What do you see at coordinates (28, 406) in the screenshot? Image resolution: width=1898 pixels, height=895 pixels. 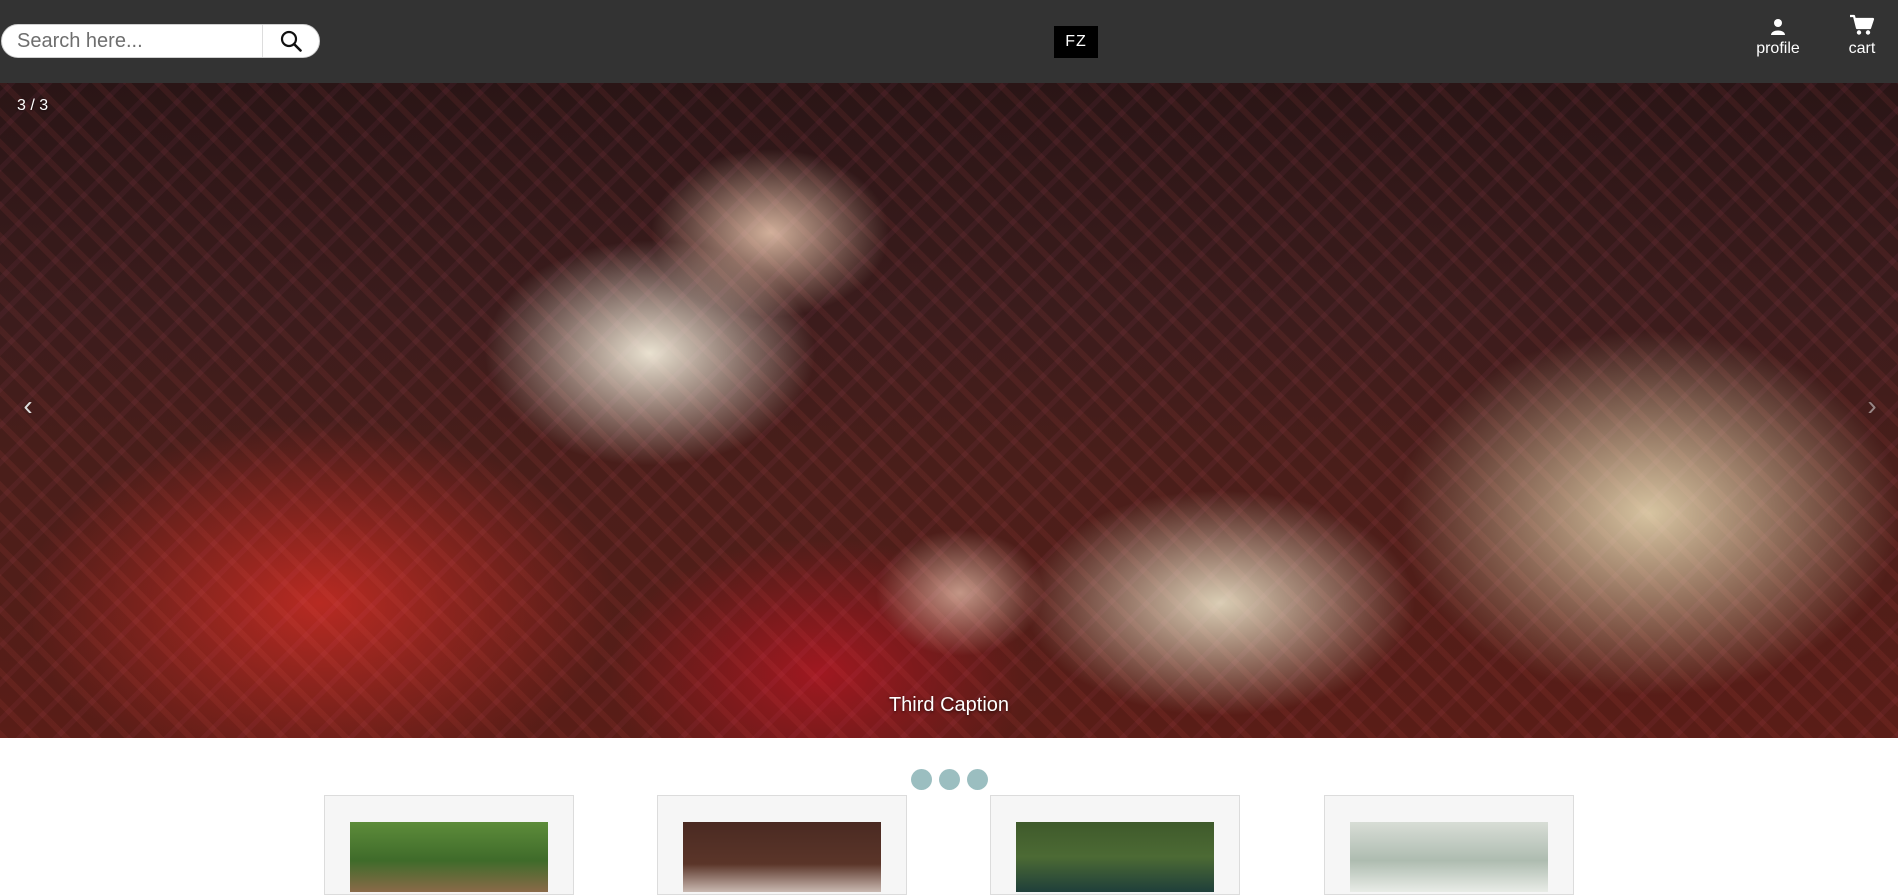 I see `carousel-prev-button: ‹` at bounding box center [28, 406].